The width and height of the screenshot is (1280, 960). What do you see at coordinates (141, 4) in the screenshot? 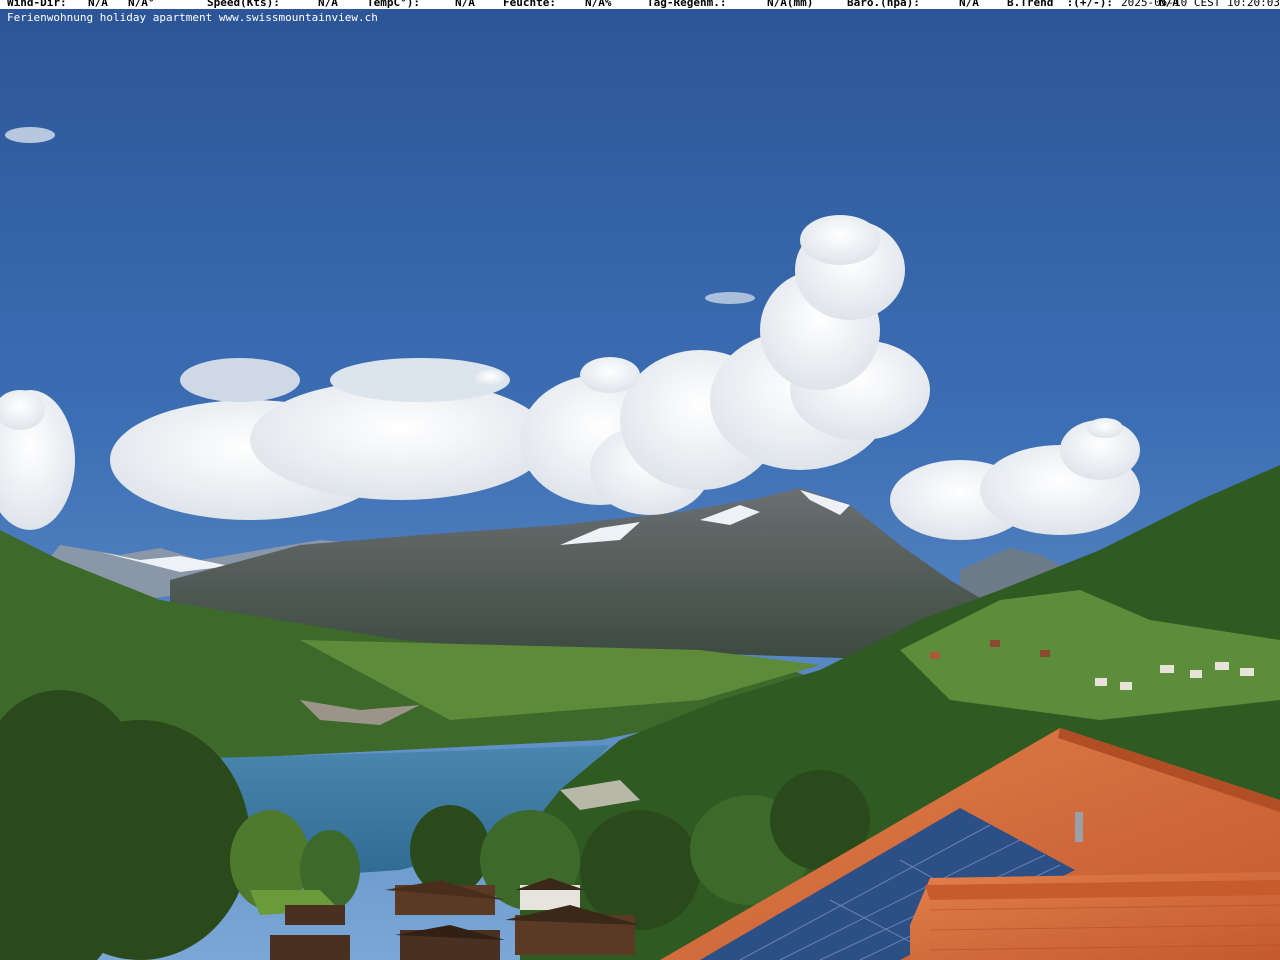
I see `wind-deg-value: N/A°` at bounding box center [141, 4].